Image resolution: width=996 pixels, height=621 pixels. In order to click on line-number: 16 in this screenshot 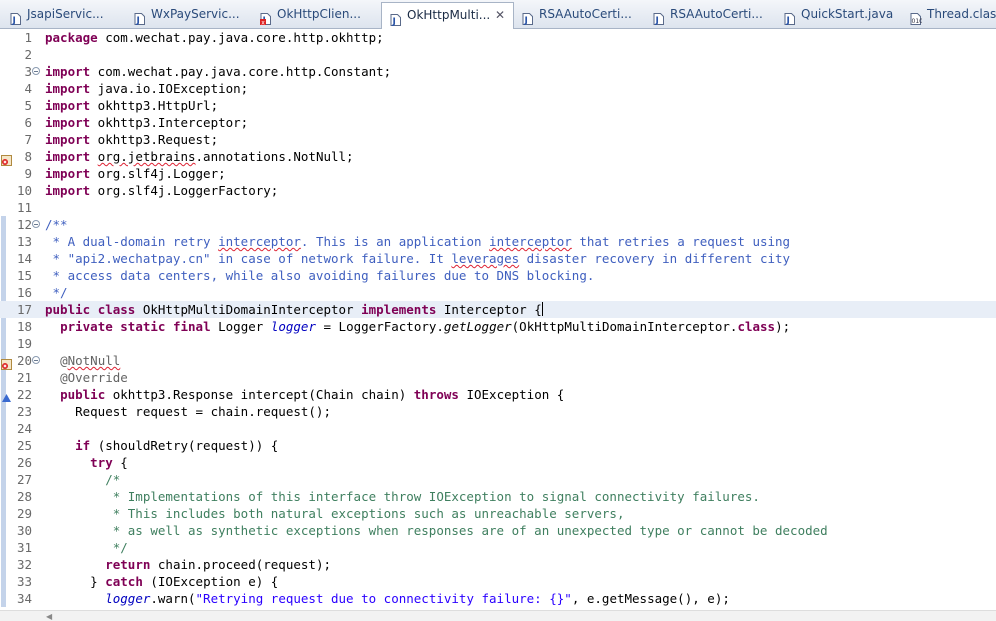, I will do `click(24, 292)`.